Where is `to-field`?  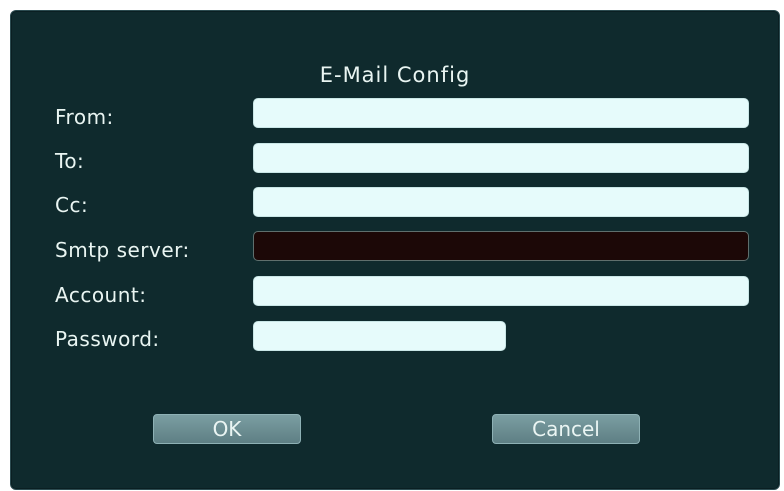 to-field is located at coordinates (501, 158).